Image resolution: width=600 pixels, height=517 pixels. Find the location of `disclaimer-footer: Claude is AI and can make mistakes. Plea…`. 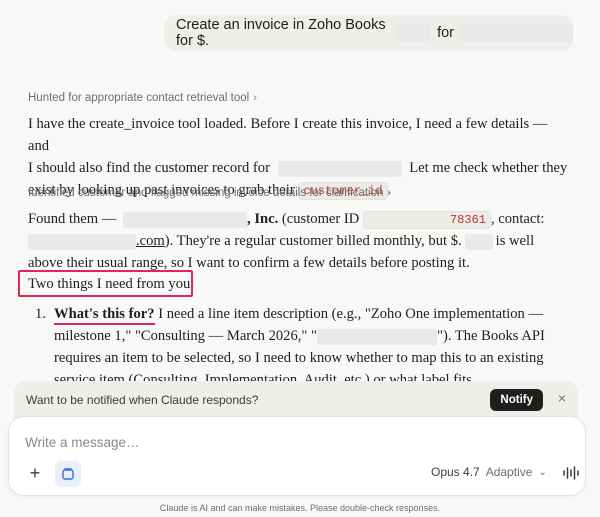

disclaimer-footer: Claude is AI and can make mistakes. Plea… is located at coordinates (300, 508).